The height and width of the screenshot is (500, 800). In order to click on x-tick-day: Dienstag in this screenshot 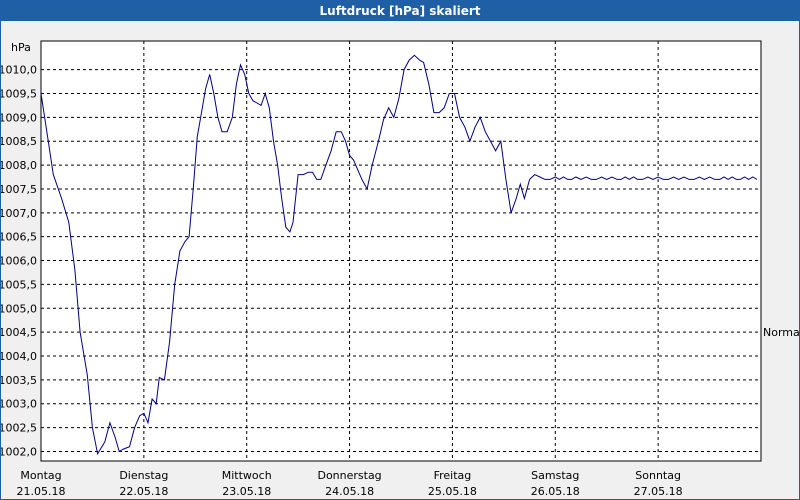, I will do `click(143, 475)`.